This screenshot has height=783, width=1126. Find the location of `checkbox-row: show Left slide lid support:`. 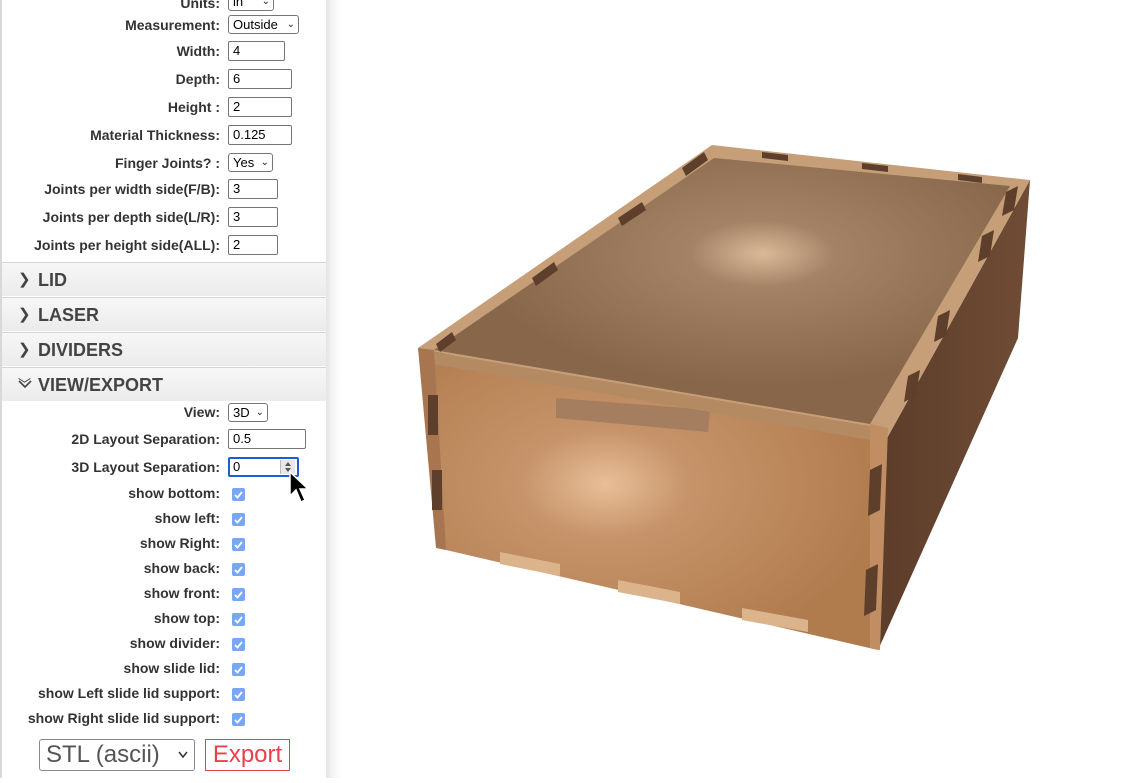

checkbox-row: show Left slide lid support: is located at coordinates (165, 693).